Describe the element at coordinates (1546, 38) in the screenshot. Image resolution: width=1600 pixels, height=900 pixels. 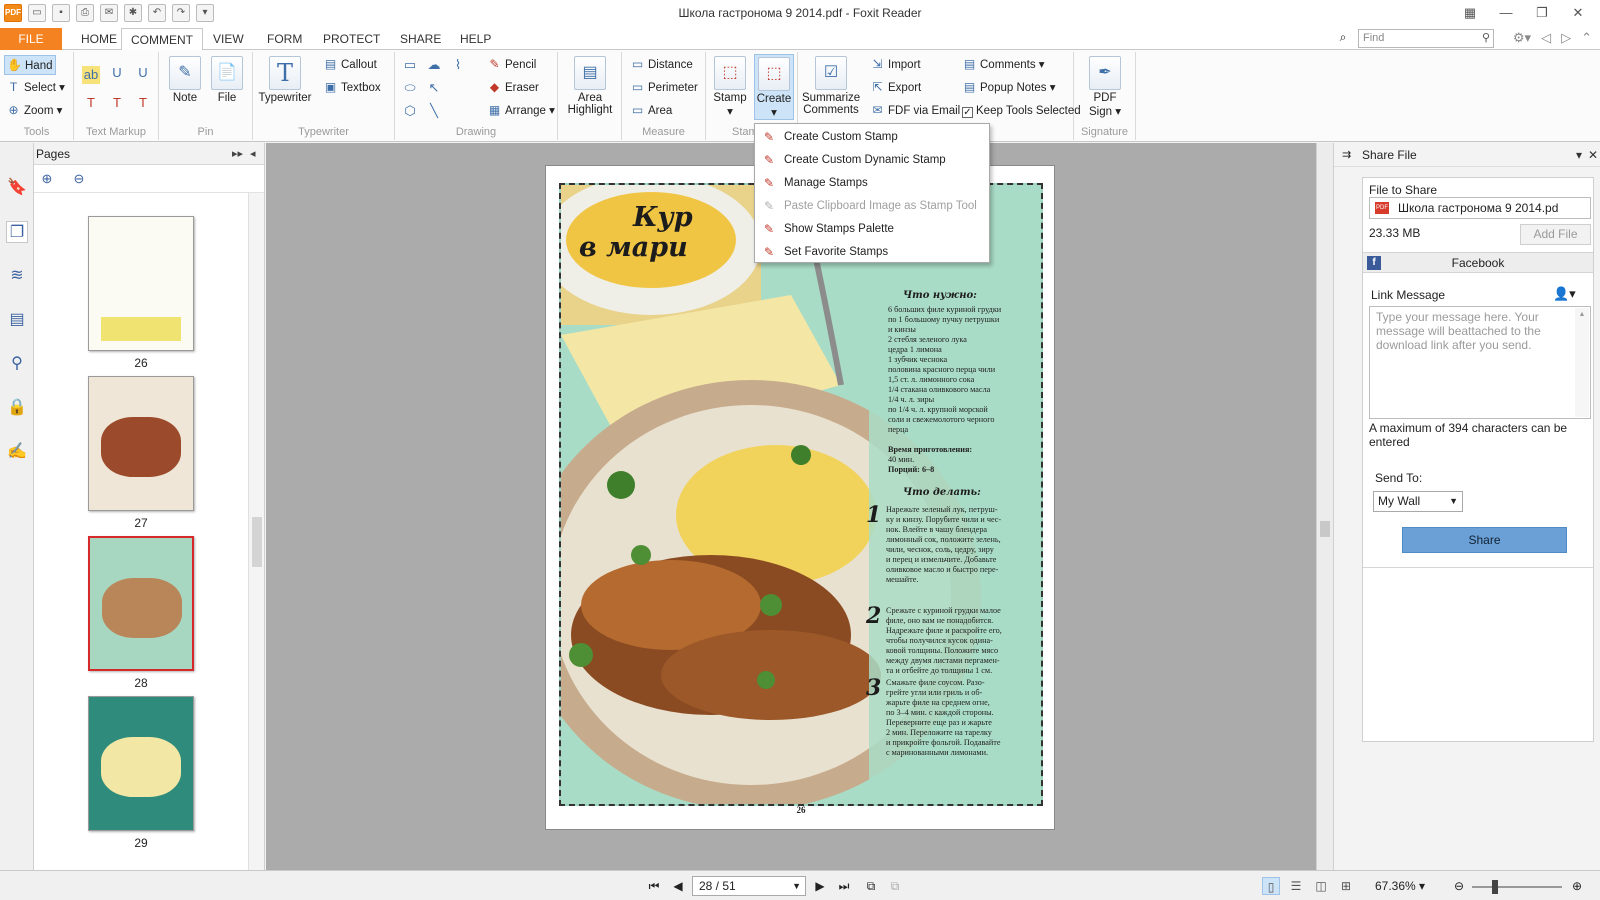
I see `back-icon: ◁` at that location.